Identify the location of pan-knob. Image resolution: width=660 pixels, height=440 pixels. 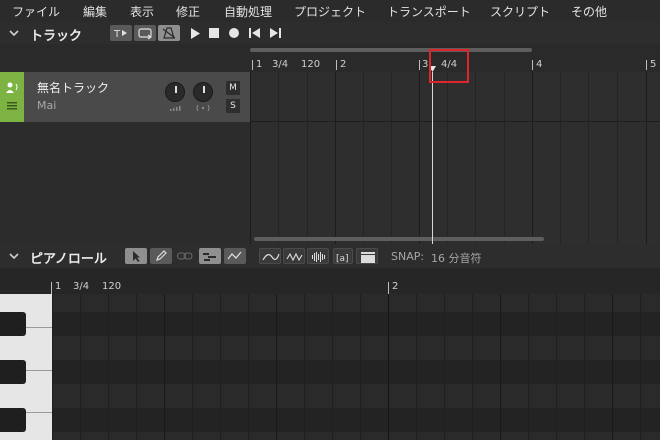
(203, 92).